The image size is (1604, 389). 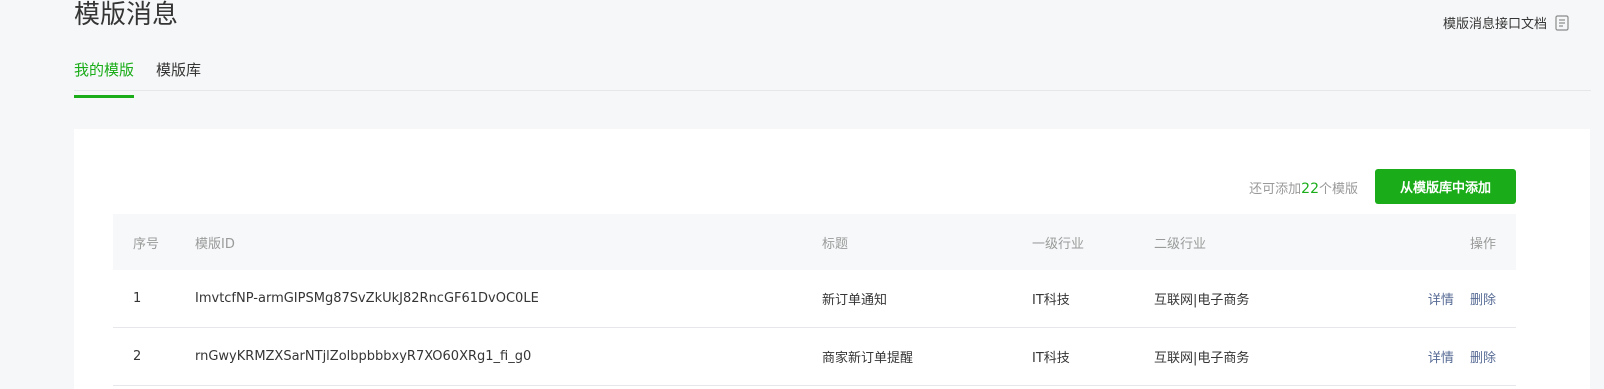 What do you see at coordinates (1494, 24) in the screenshot?
I see `api-doc-link-label: 模版消息接口文档` at bounding box center [1494, 24].